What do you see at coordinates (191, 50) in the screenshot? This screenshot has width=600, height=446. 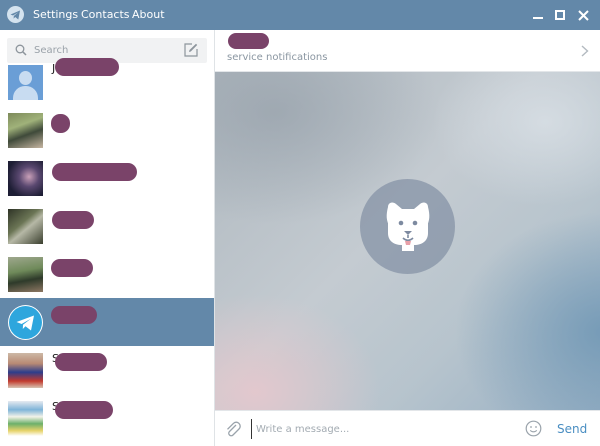 I see `compose-icon` at bounding box center [191, 50].